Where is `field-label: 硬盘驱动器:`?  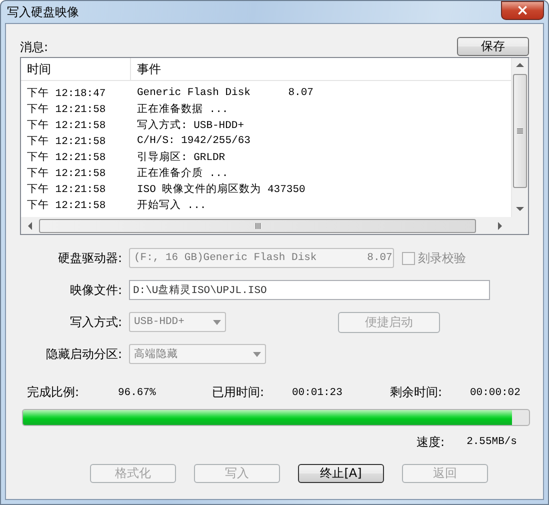
field-label: 硬盘驱动器: is located at coordinates (89, 258).